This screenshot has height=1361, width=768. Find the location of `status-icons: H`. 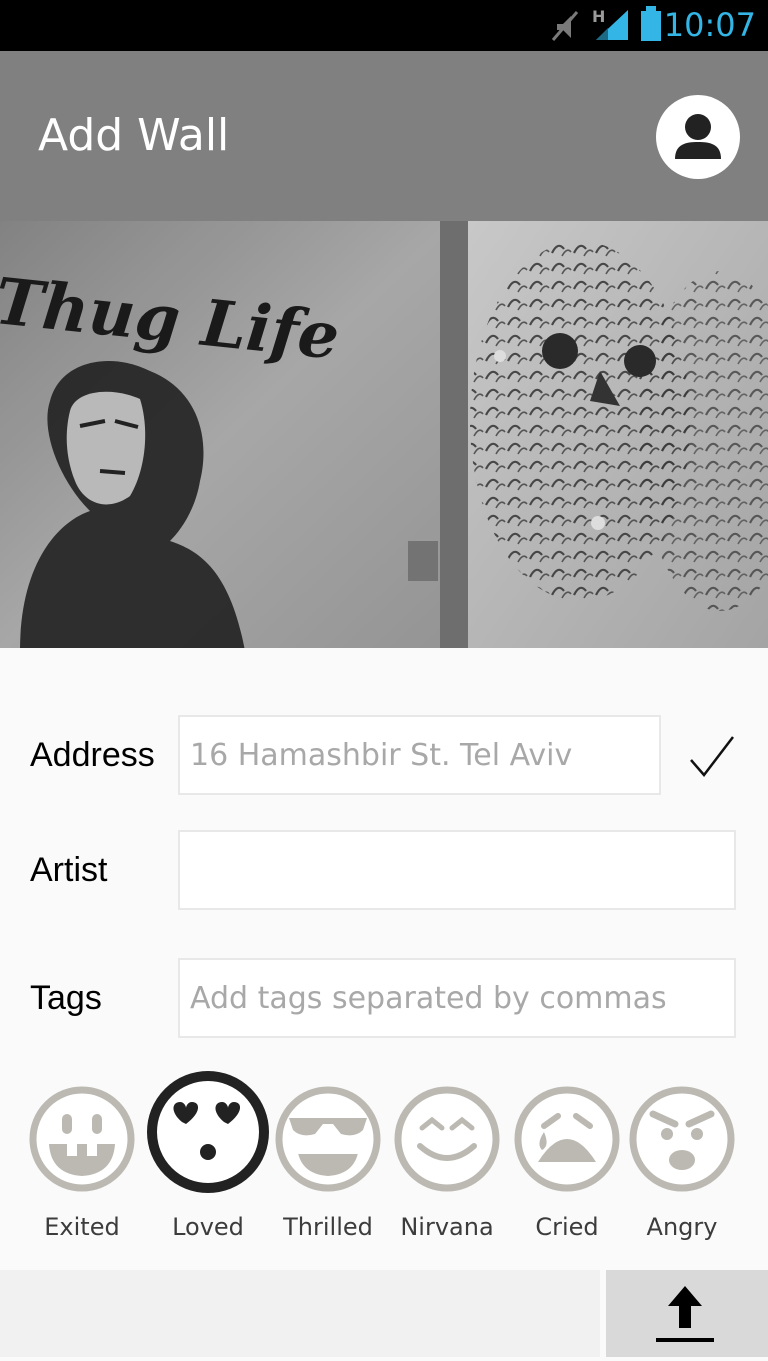

status-icons: H is located at coordinates (606, 23).